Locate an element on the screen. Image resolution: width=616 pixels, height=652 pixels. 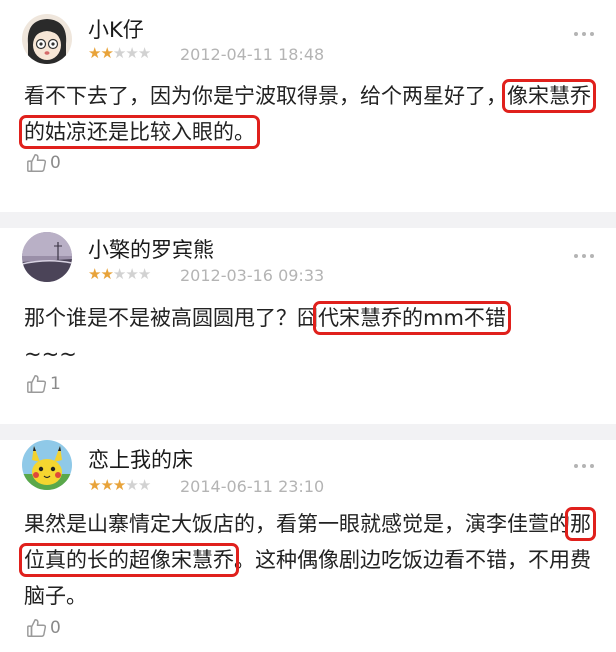
cartoon-girl-avatar is located at coordinates (47, 39).